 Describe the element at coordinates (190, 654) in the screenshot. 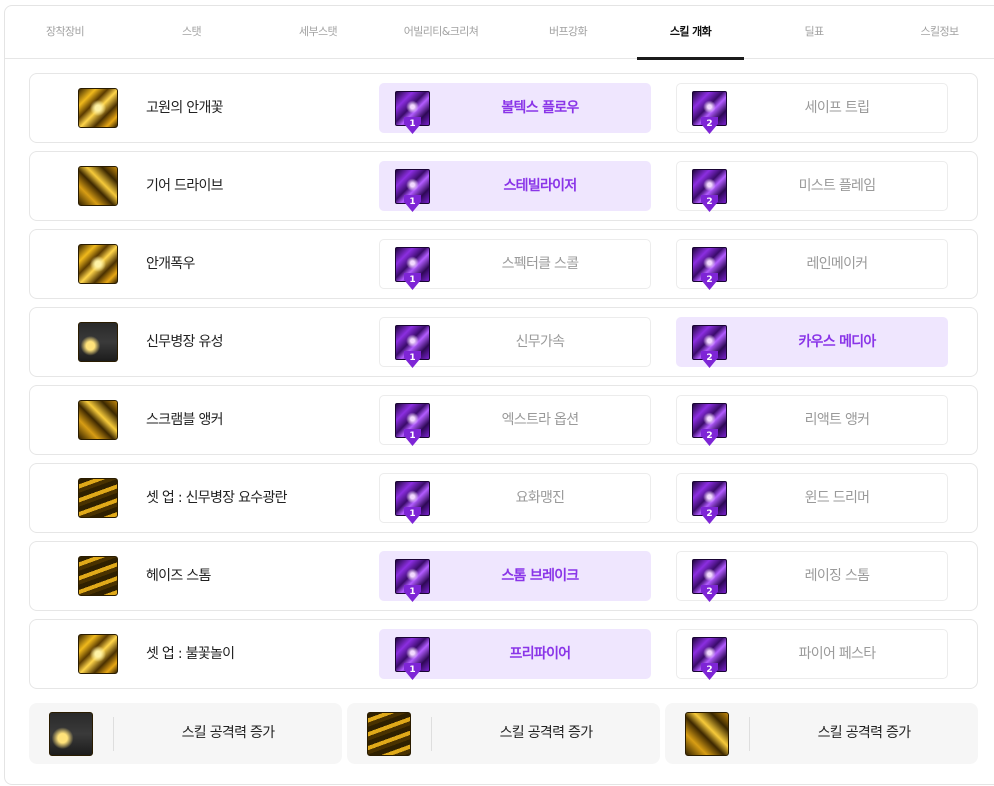

I see `skill-name: 셋 업 : 불꽃놀이` at that location.